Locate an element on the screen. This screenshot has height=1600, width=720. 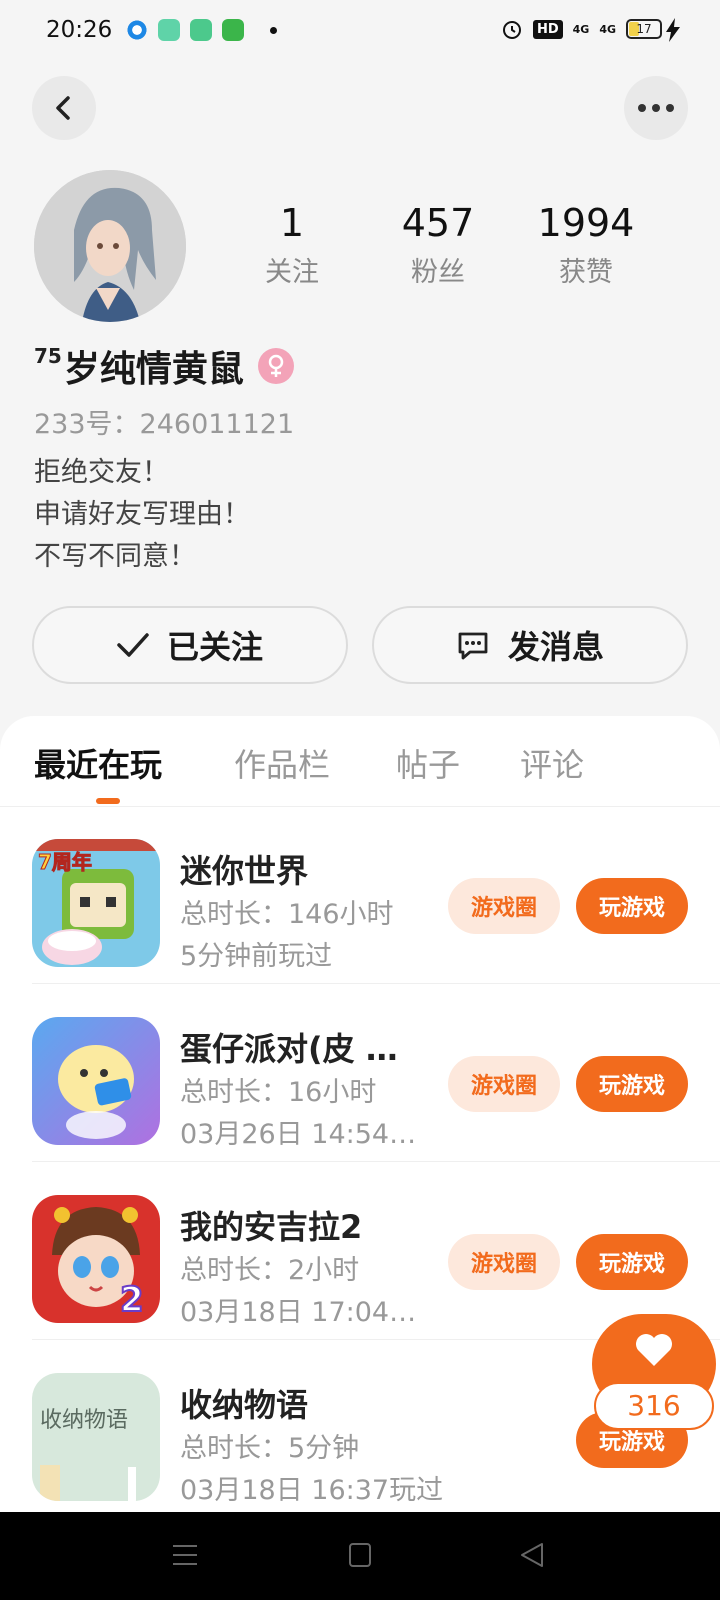
system-navigation-bar is located at coordinates (360, 1556).